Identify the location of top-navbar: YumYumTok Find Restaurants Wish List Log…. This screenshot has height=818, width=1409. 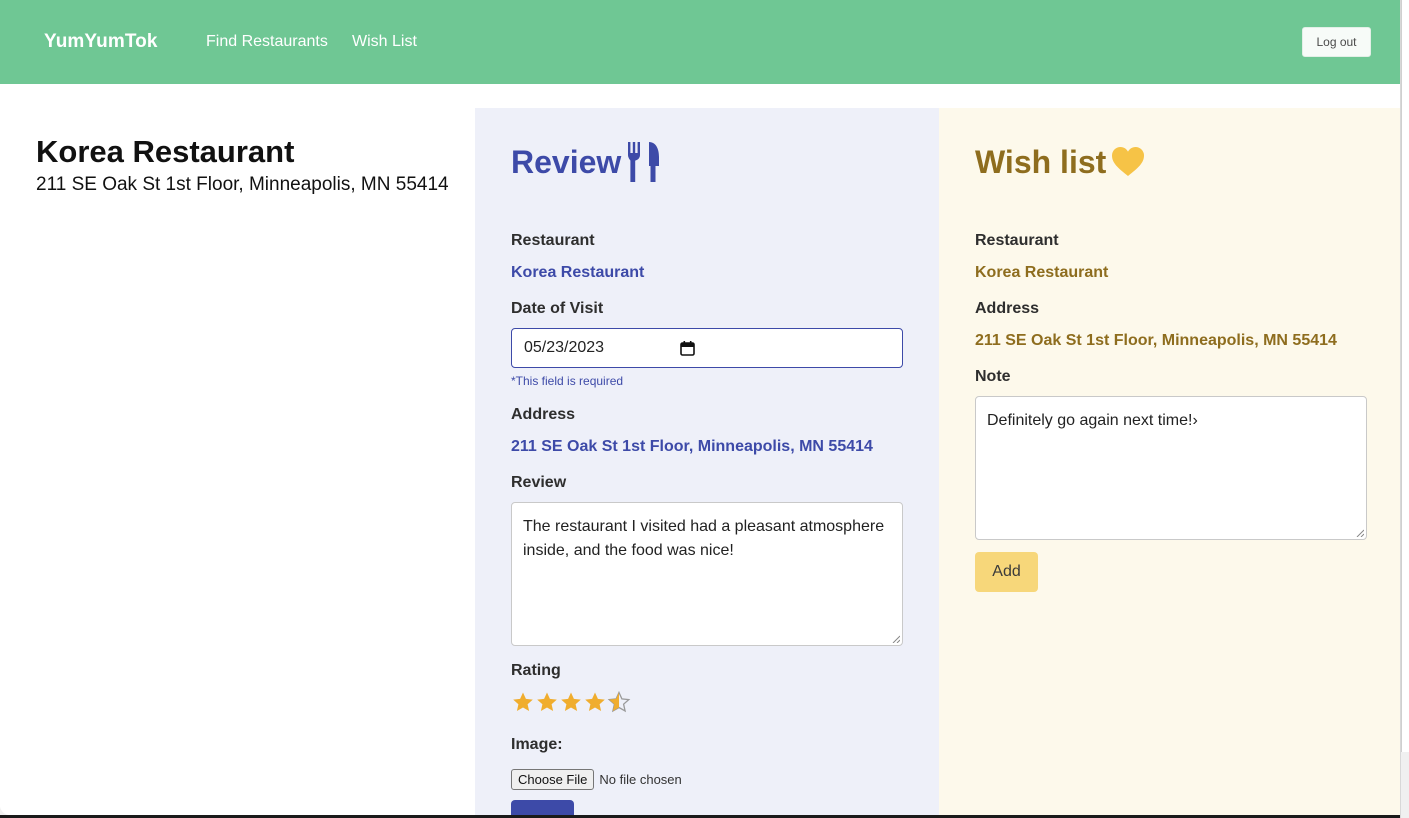
(700, 42).